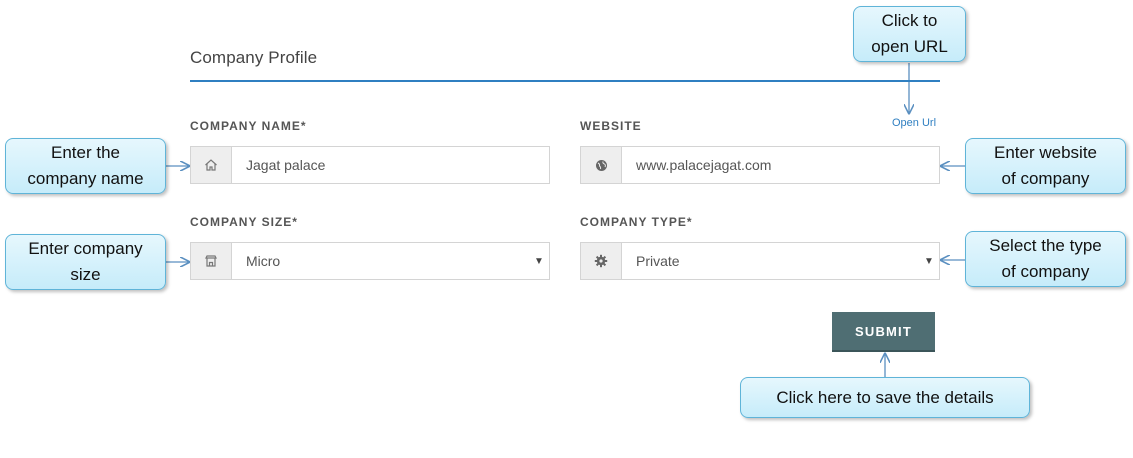  I want to click on callout-line: company name, so click(85, 178).